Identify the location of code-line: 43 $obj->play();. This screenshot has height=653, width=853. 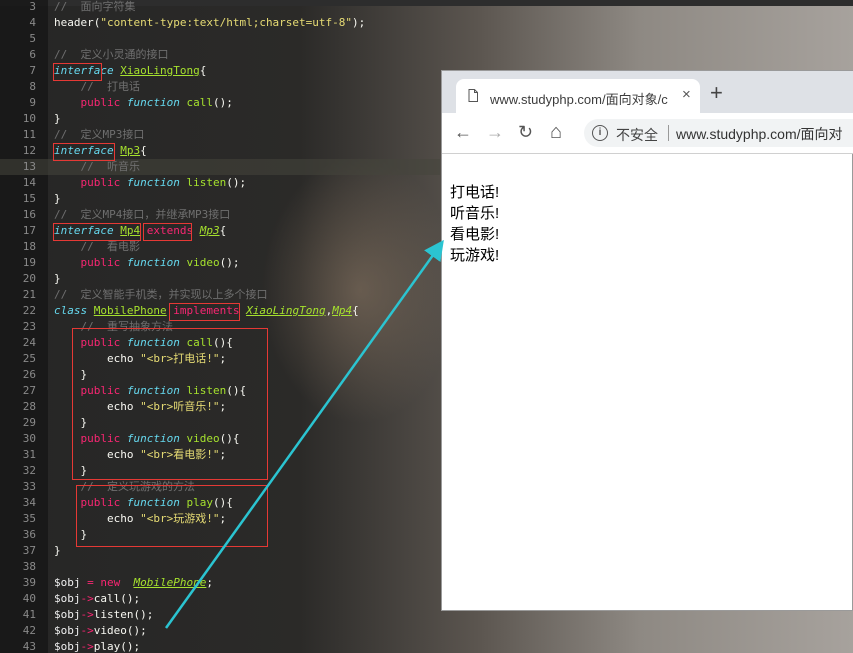
(220, 646).